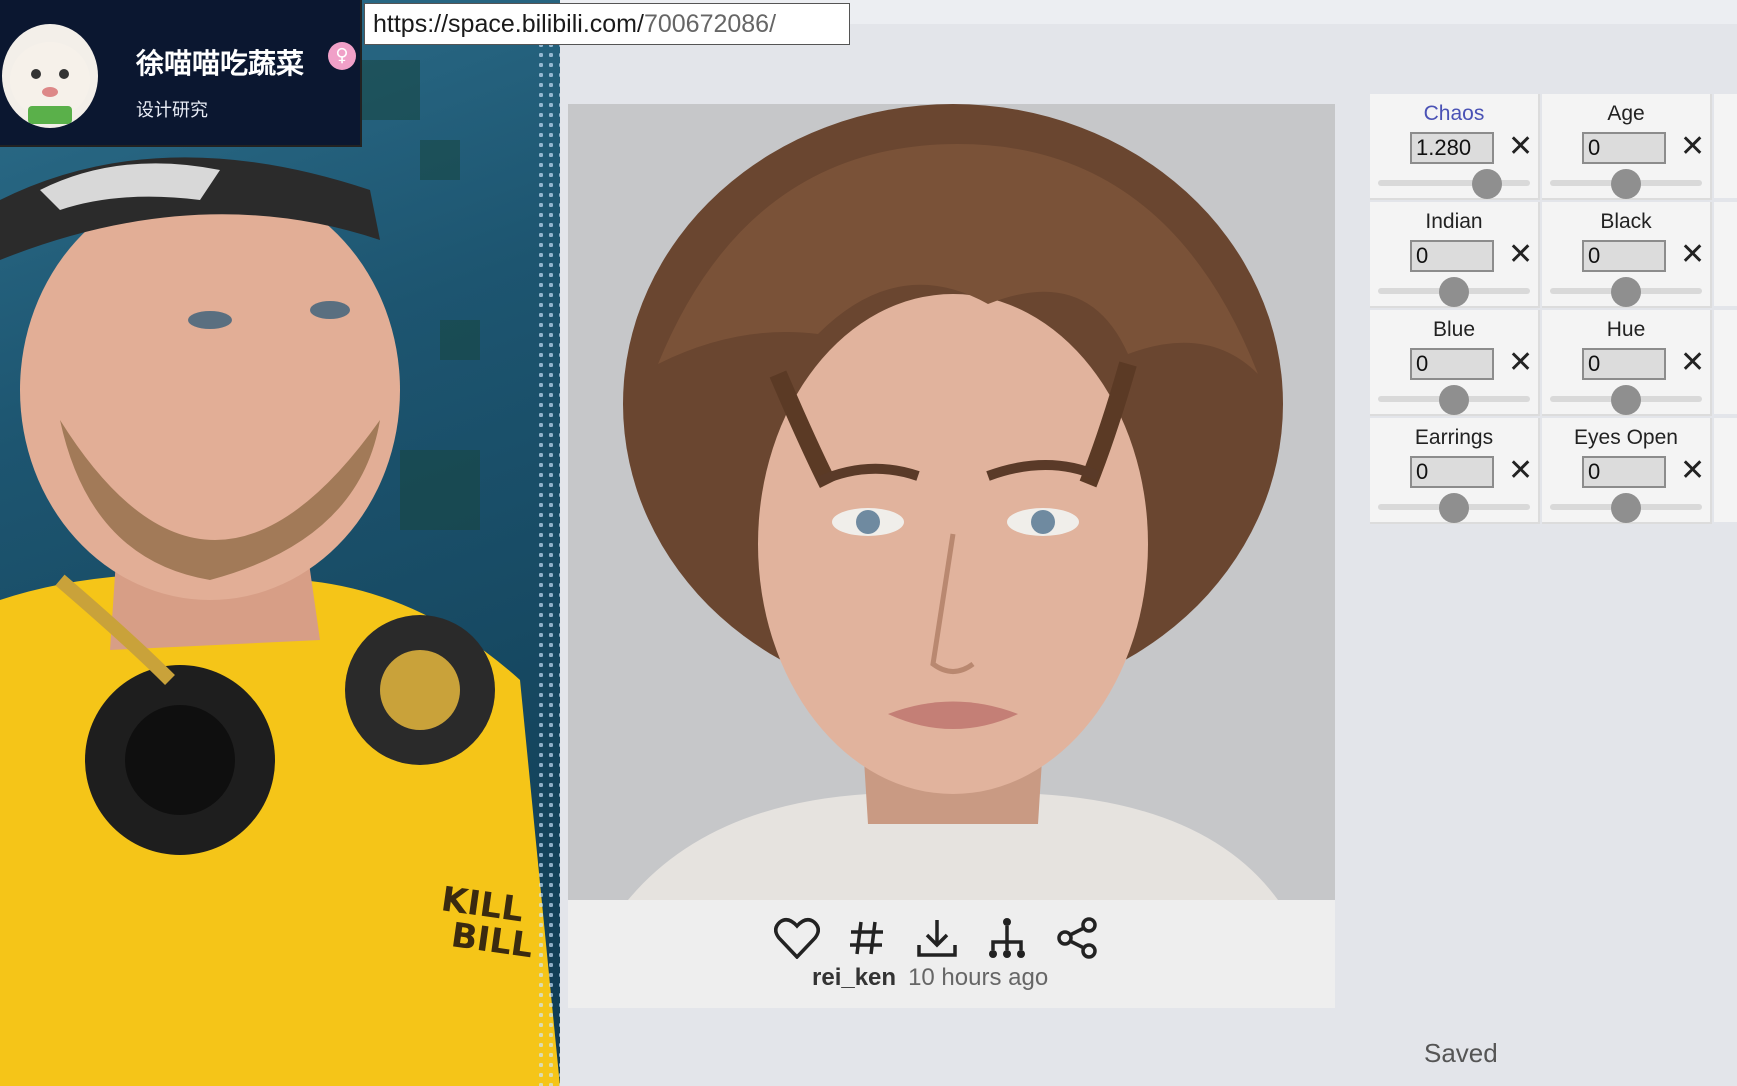  I want to click on like-button, so click(797, 938).